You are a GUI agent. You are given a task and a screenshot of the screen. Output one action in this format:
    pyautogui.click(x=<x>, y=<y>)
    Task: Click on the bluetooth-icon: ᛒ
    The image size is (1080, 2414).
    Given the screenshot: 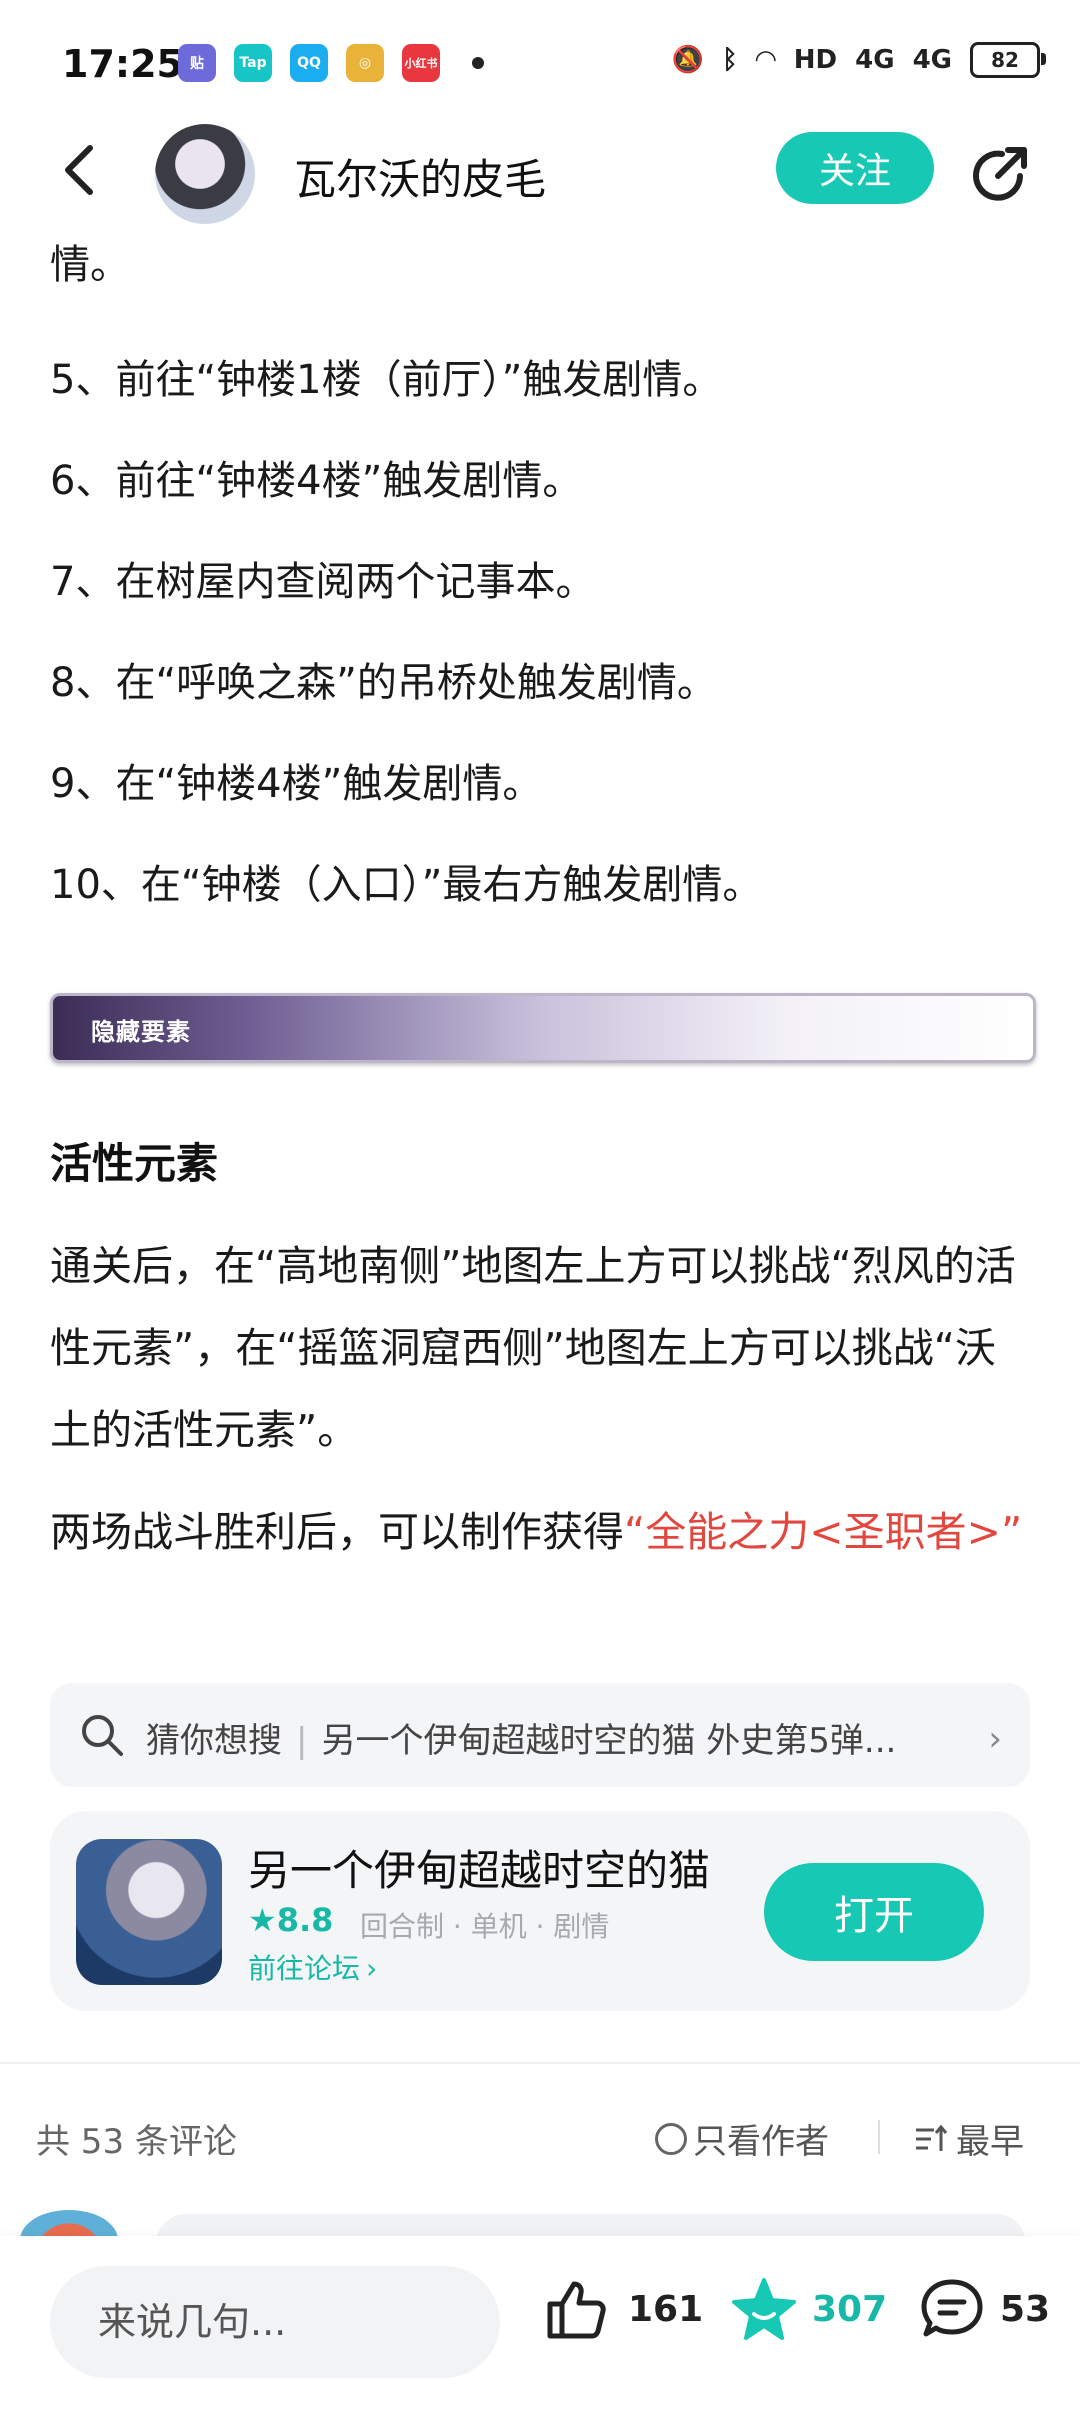 What is the action you would take?
    pyautogui.click(x=730, y=60)
    